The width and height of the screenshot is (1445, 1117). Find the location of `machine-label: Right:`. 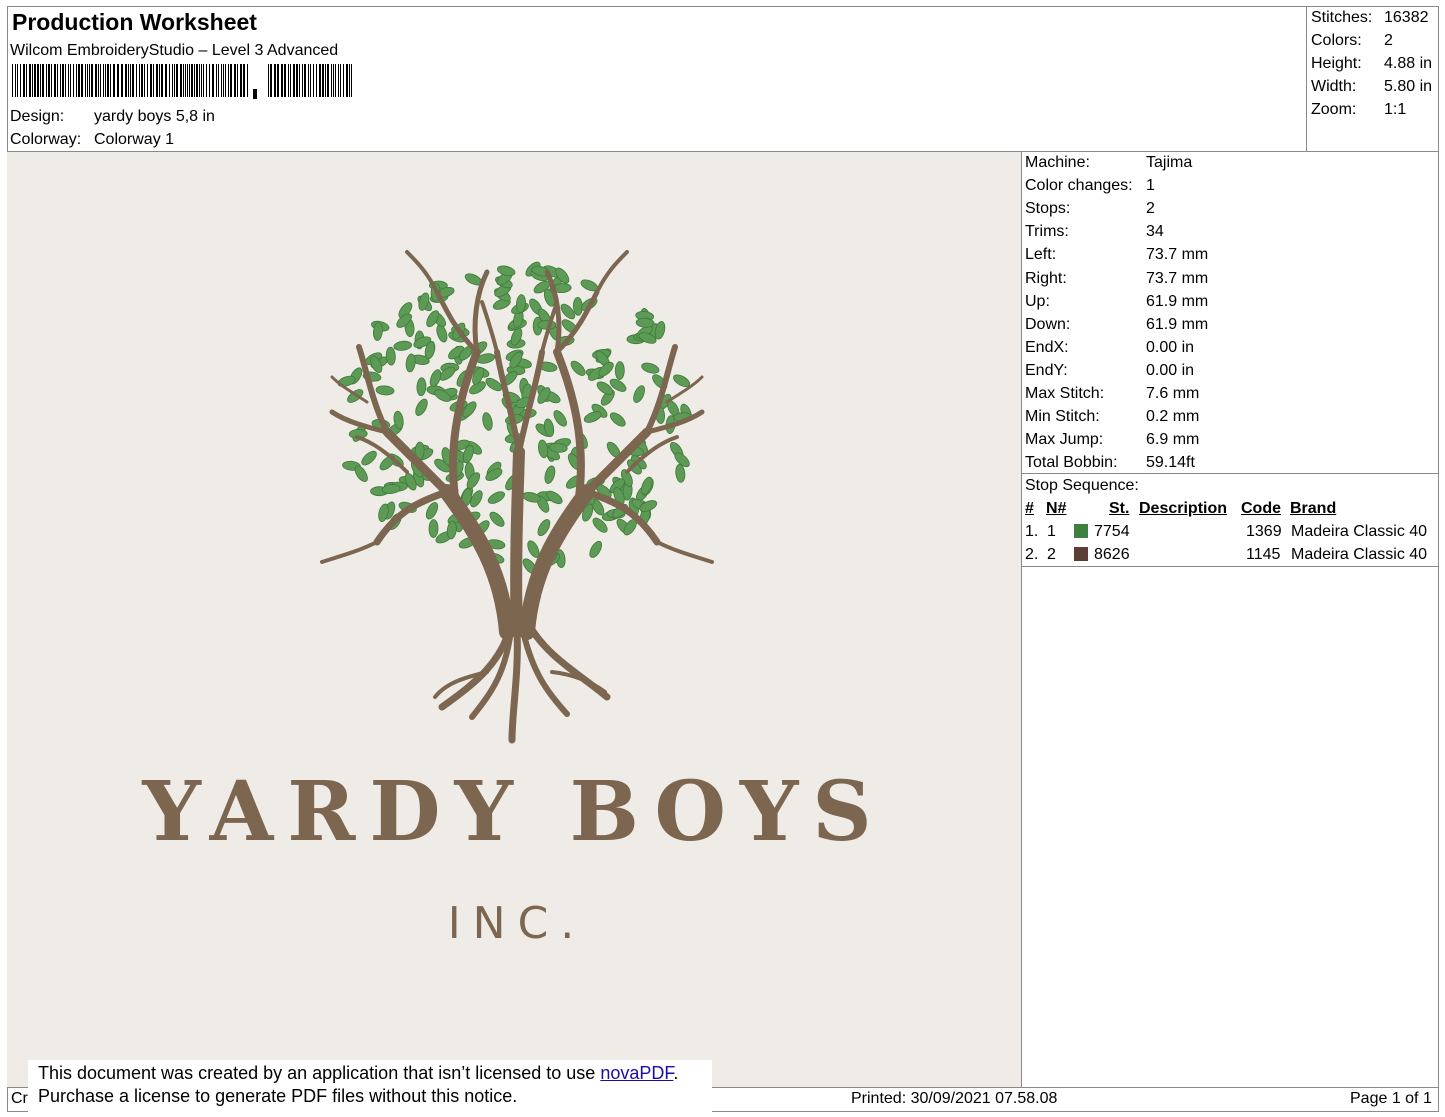

machine-label: Right: is located at coordinates (1046, 278).